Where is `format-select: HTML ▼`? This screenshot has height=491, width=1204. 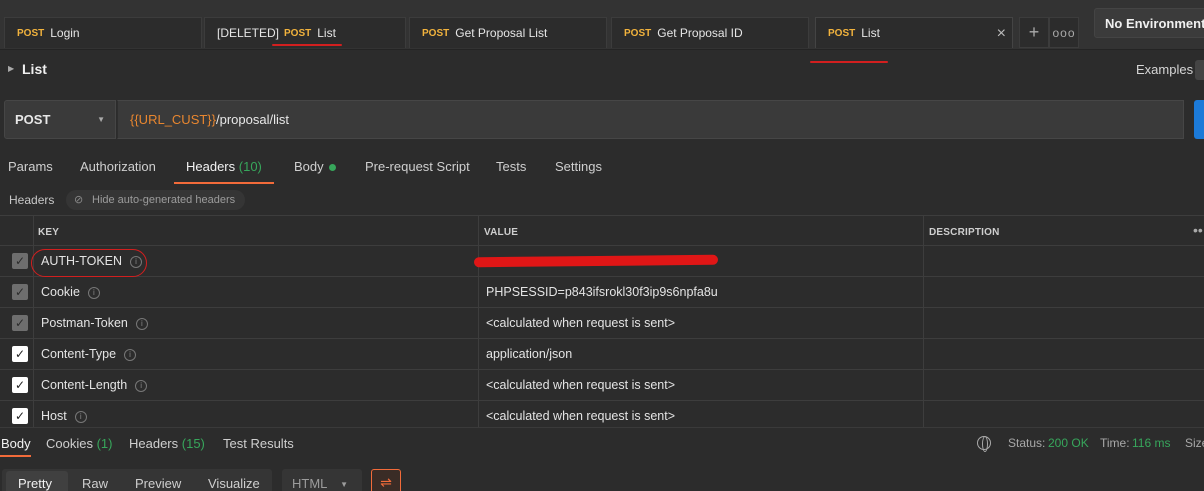 format-select: HTML ▼ is located at coordinates (322, 480).